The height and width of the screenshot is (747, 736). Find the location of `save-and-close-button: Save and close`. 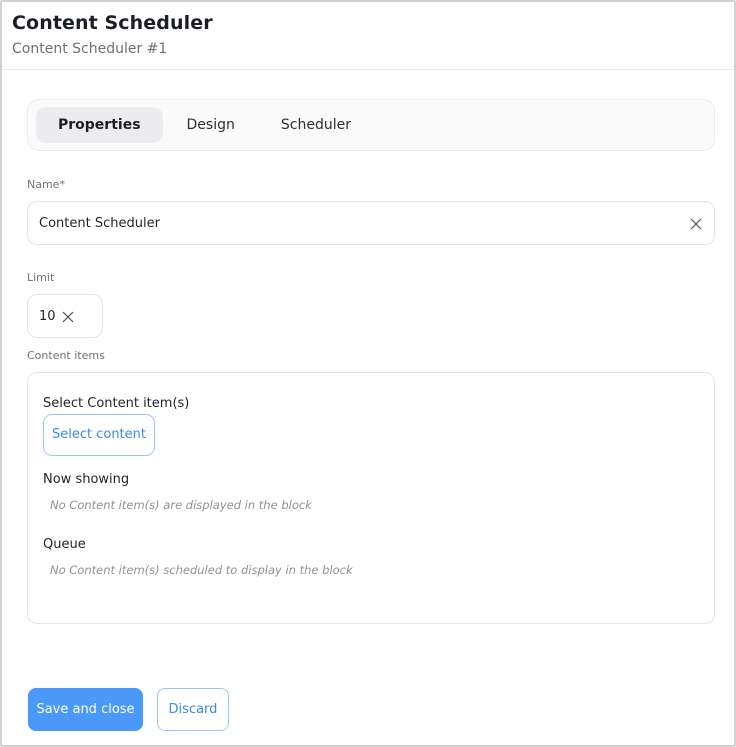

save-and-close-button: Save and close is located at coordinates (85, 709).